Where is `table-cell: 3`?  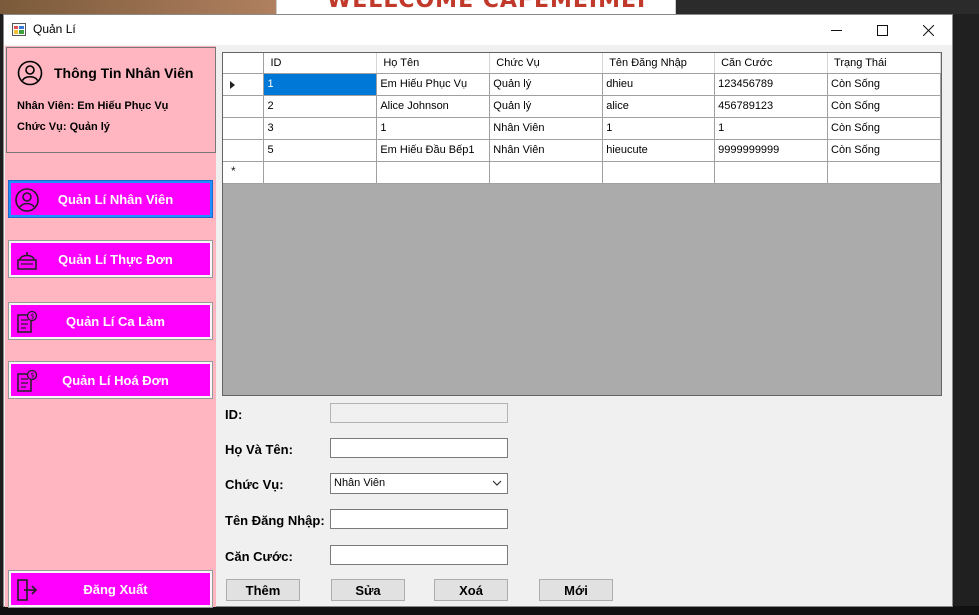 table-cell: 3 is located at coordinates (320, 128).